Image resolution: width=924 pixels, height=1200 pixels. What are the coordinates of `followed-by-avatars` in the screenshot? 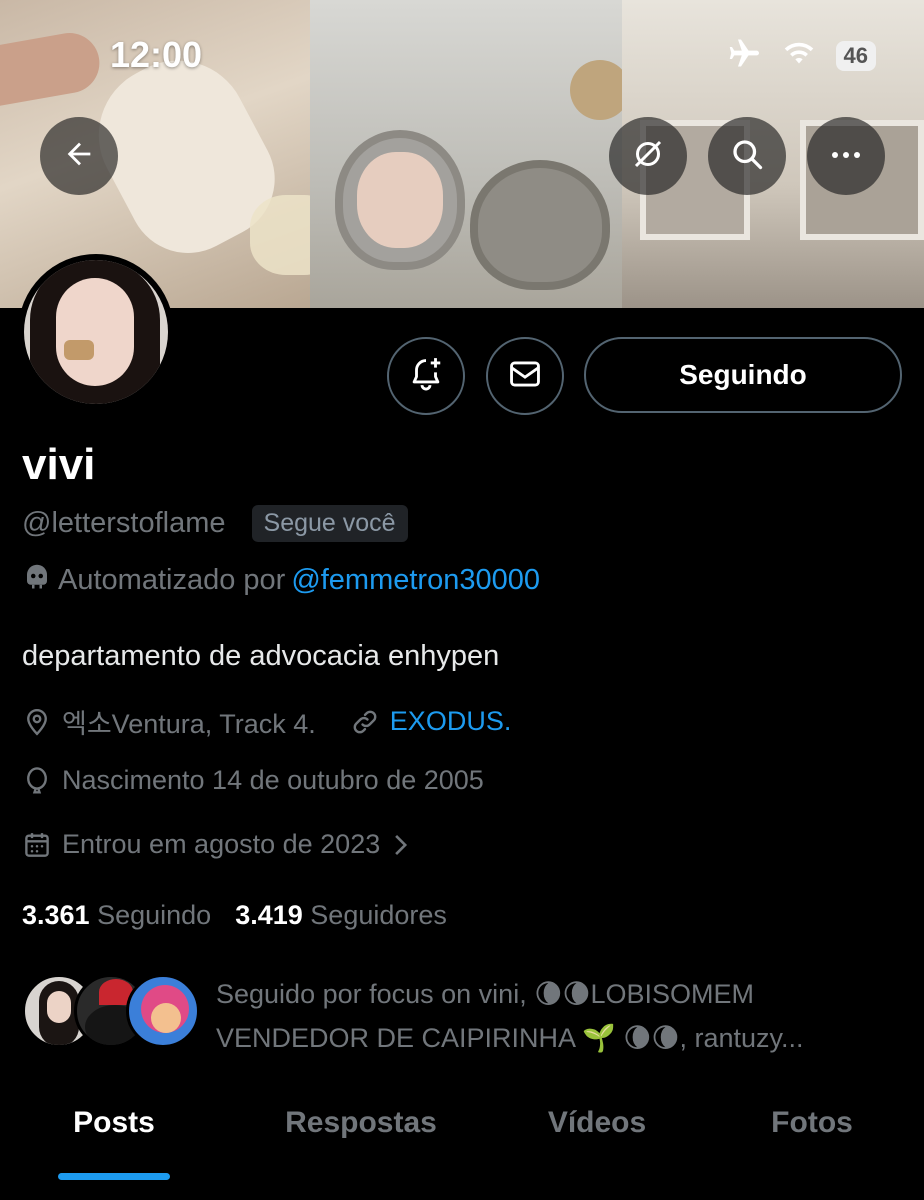 It's located at (111, 1011).